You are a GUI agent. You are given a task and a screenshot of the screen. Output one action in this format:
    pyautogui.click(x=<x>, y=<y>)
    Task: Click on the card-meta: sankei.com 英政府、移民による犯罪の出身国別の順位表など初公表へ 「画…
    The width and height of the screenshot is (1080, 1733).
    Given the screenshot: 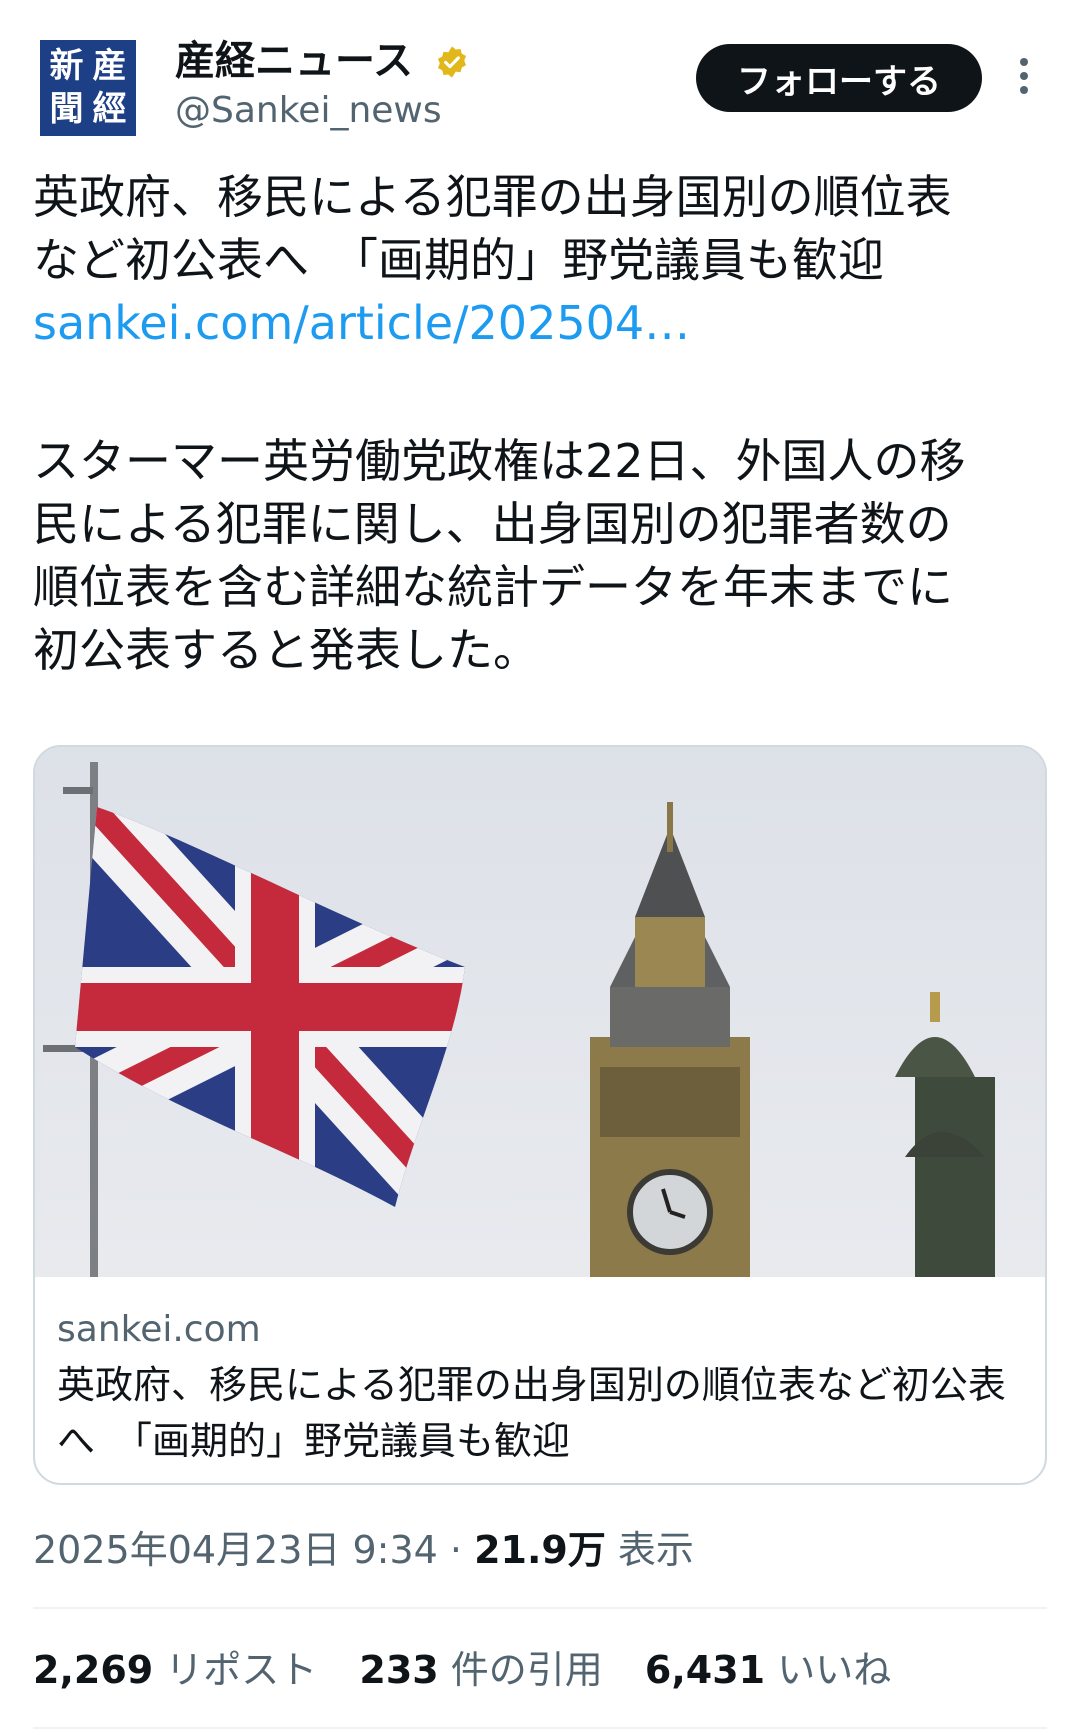 What is the action you would take?
    pyautogui.click(x=542, y=1388)
    